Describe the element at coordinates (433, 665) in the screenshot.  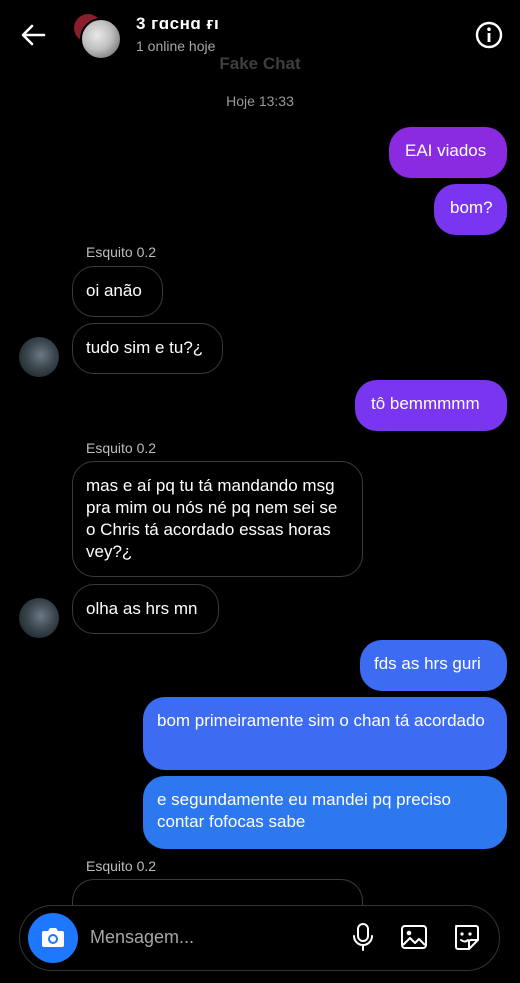
I see `message-outgoing: fds as hrs guri` at that location.